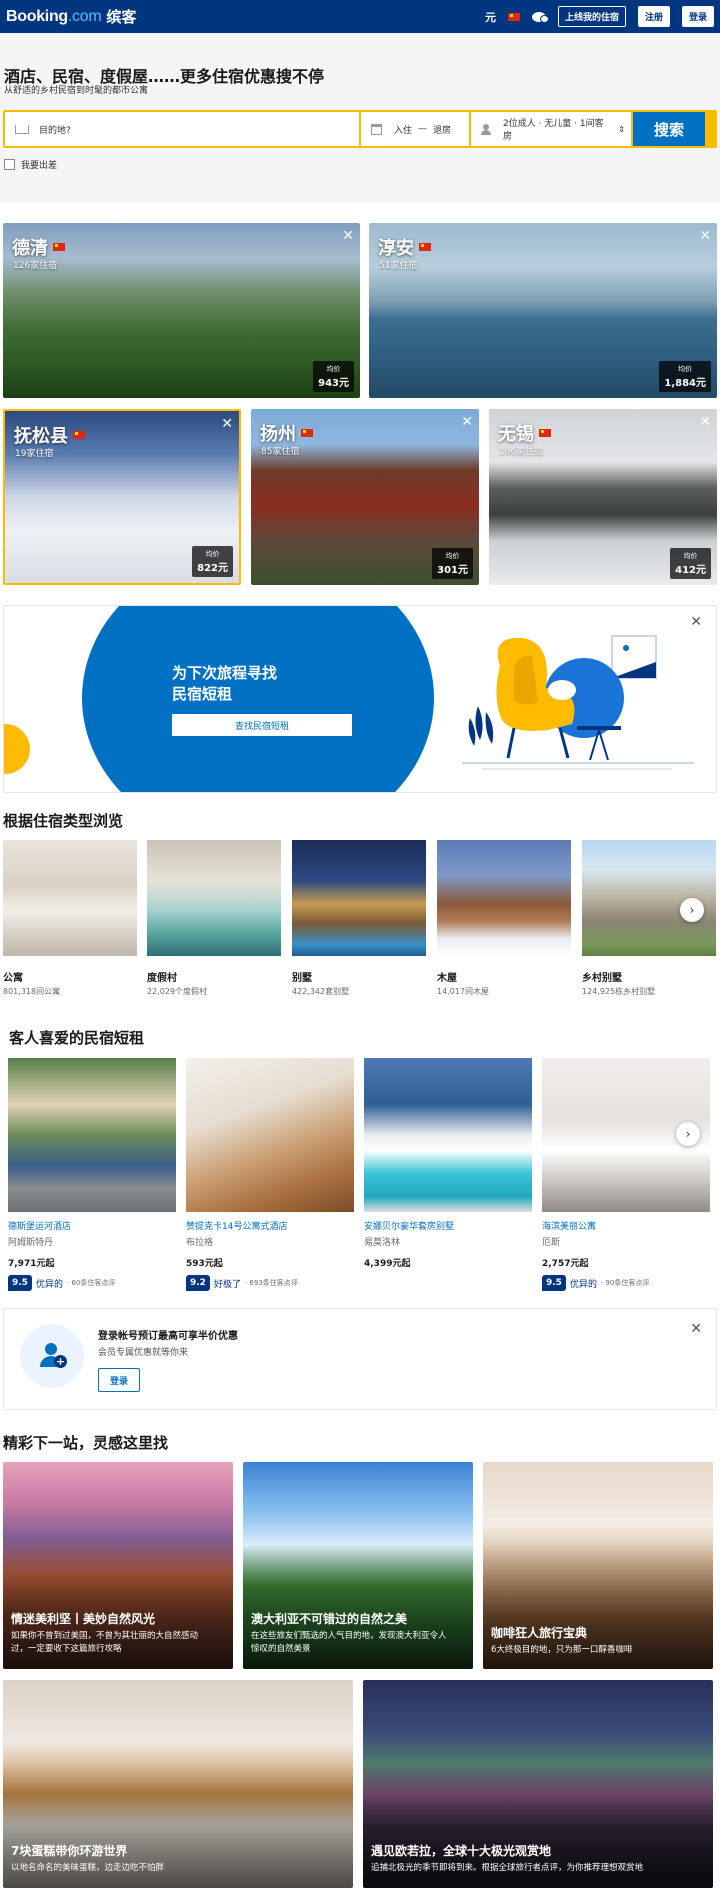 This screenshot has height=1899, width=720. Describe the element at coordinates (9, 164) in the screenshot. I see `business-trip-checkbox` at that location.